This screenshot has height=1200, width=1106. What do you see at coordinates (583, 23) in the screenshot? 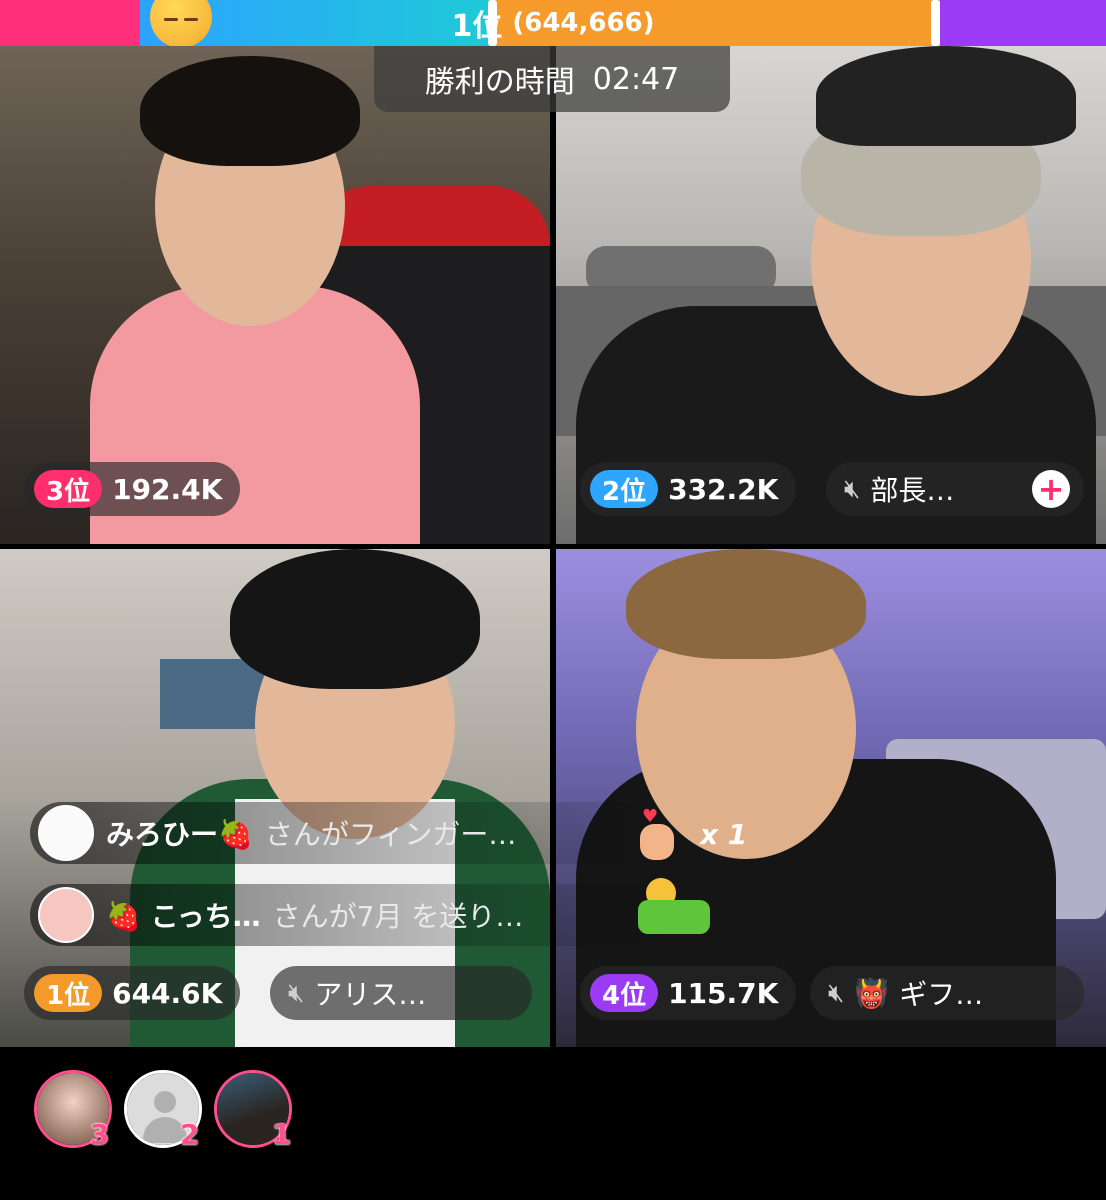
I see `top-score-label: (644,666)` at bounding box center [583, 23].